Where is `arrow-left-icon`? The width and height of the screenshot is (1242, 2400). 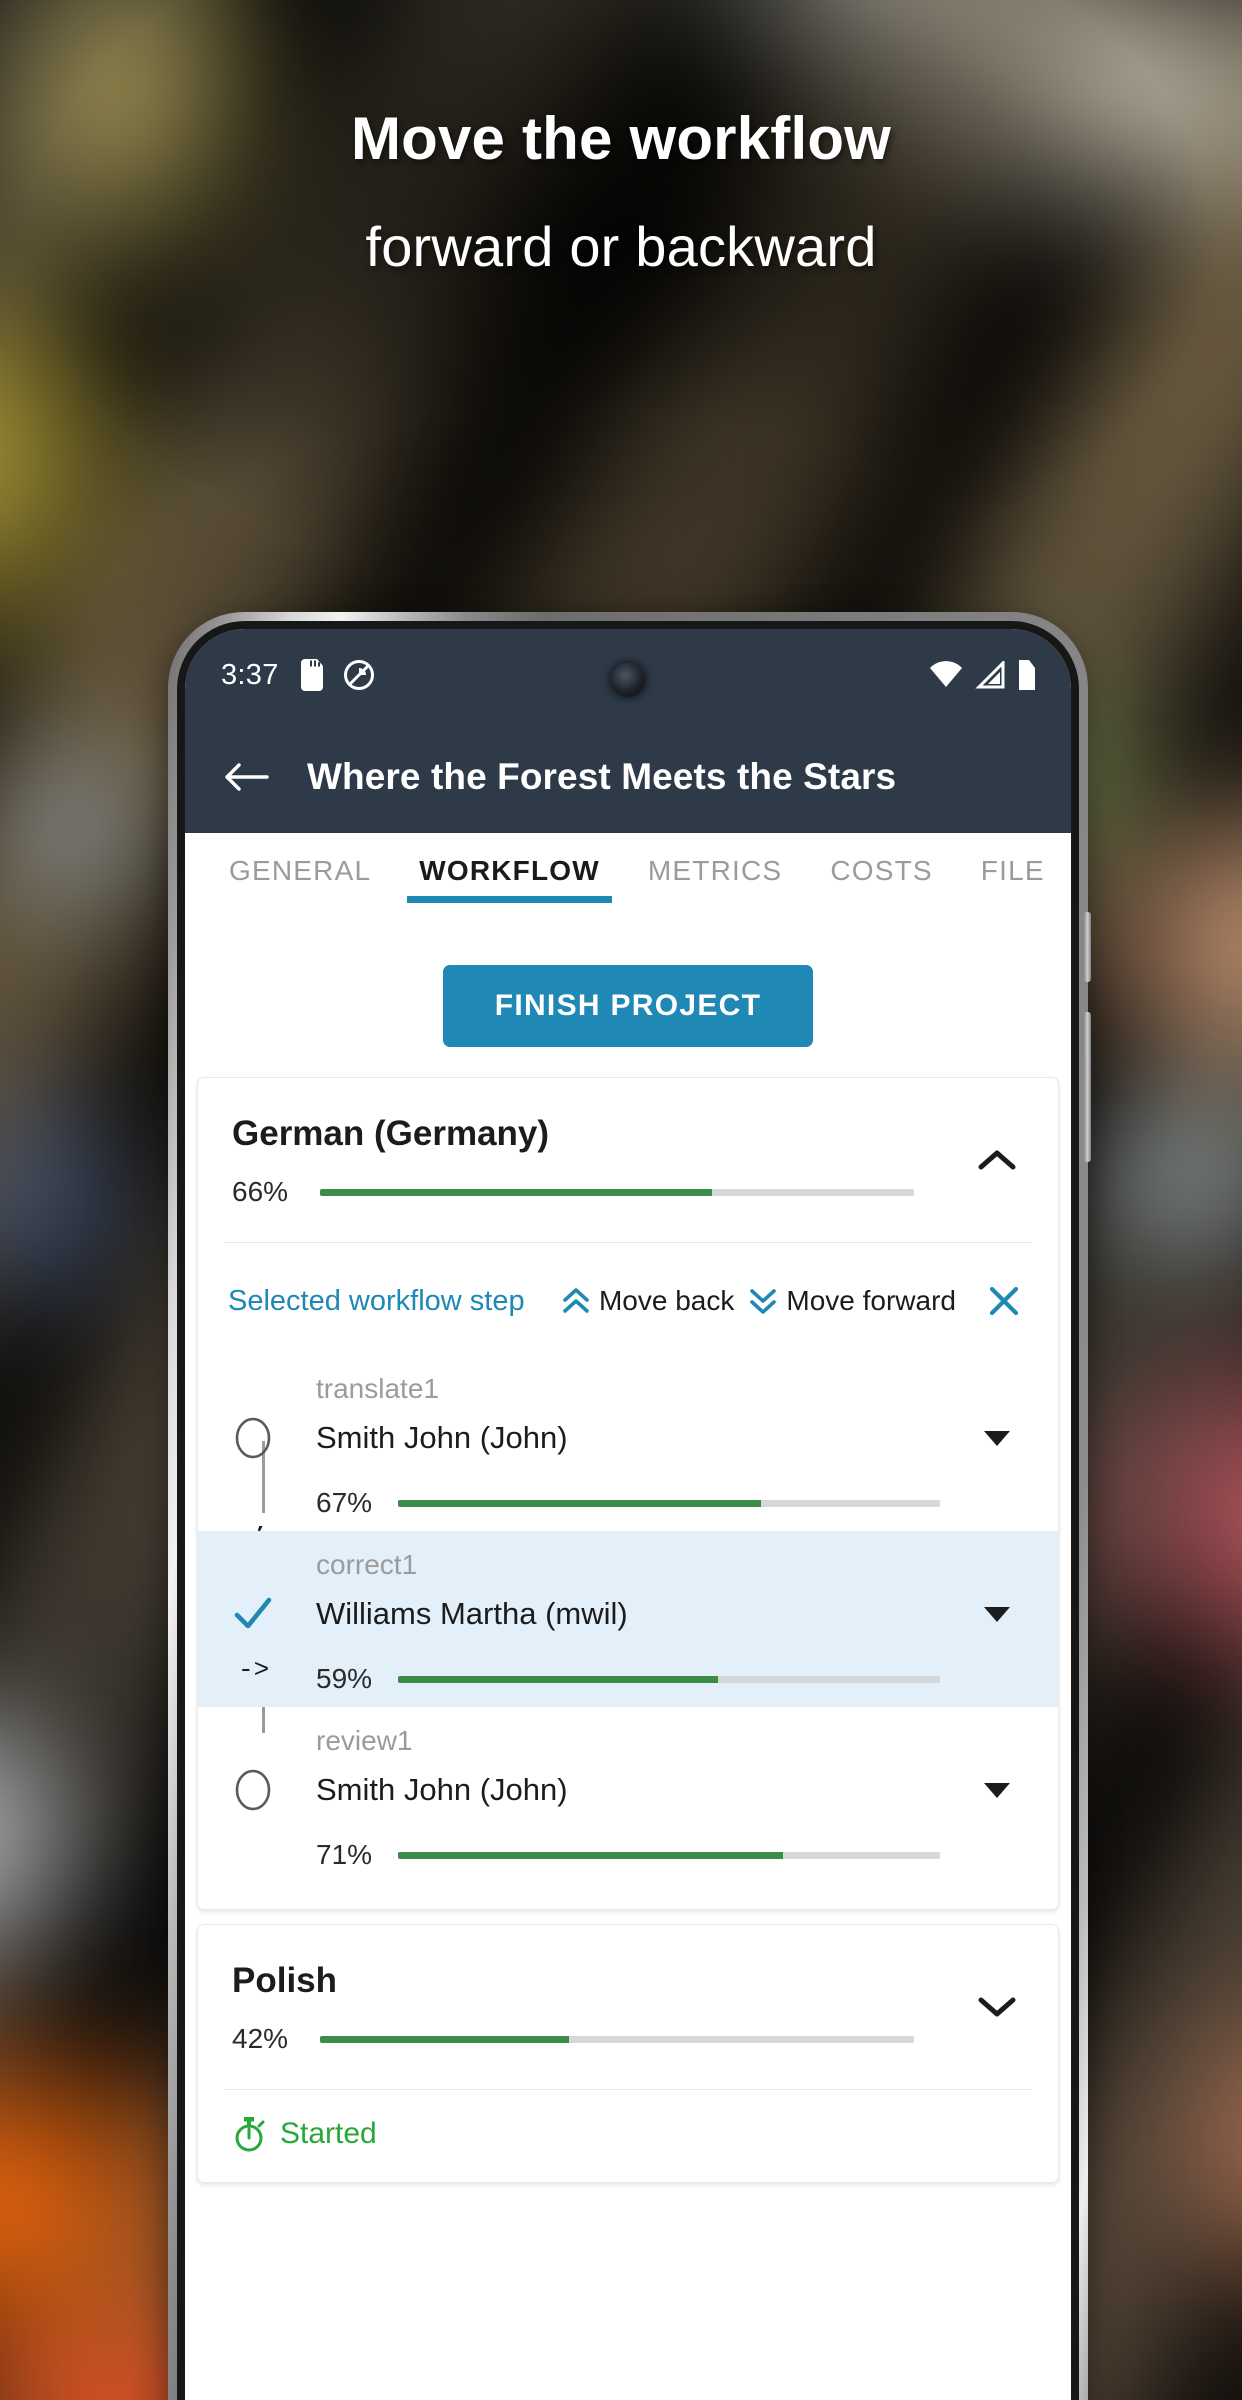 arrow-left-icon is located at coordinates (247, 777).